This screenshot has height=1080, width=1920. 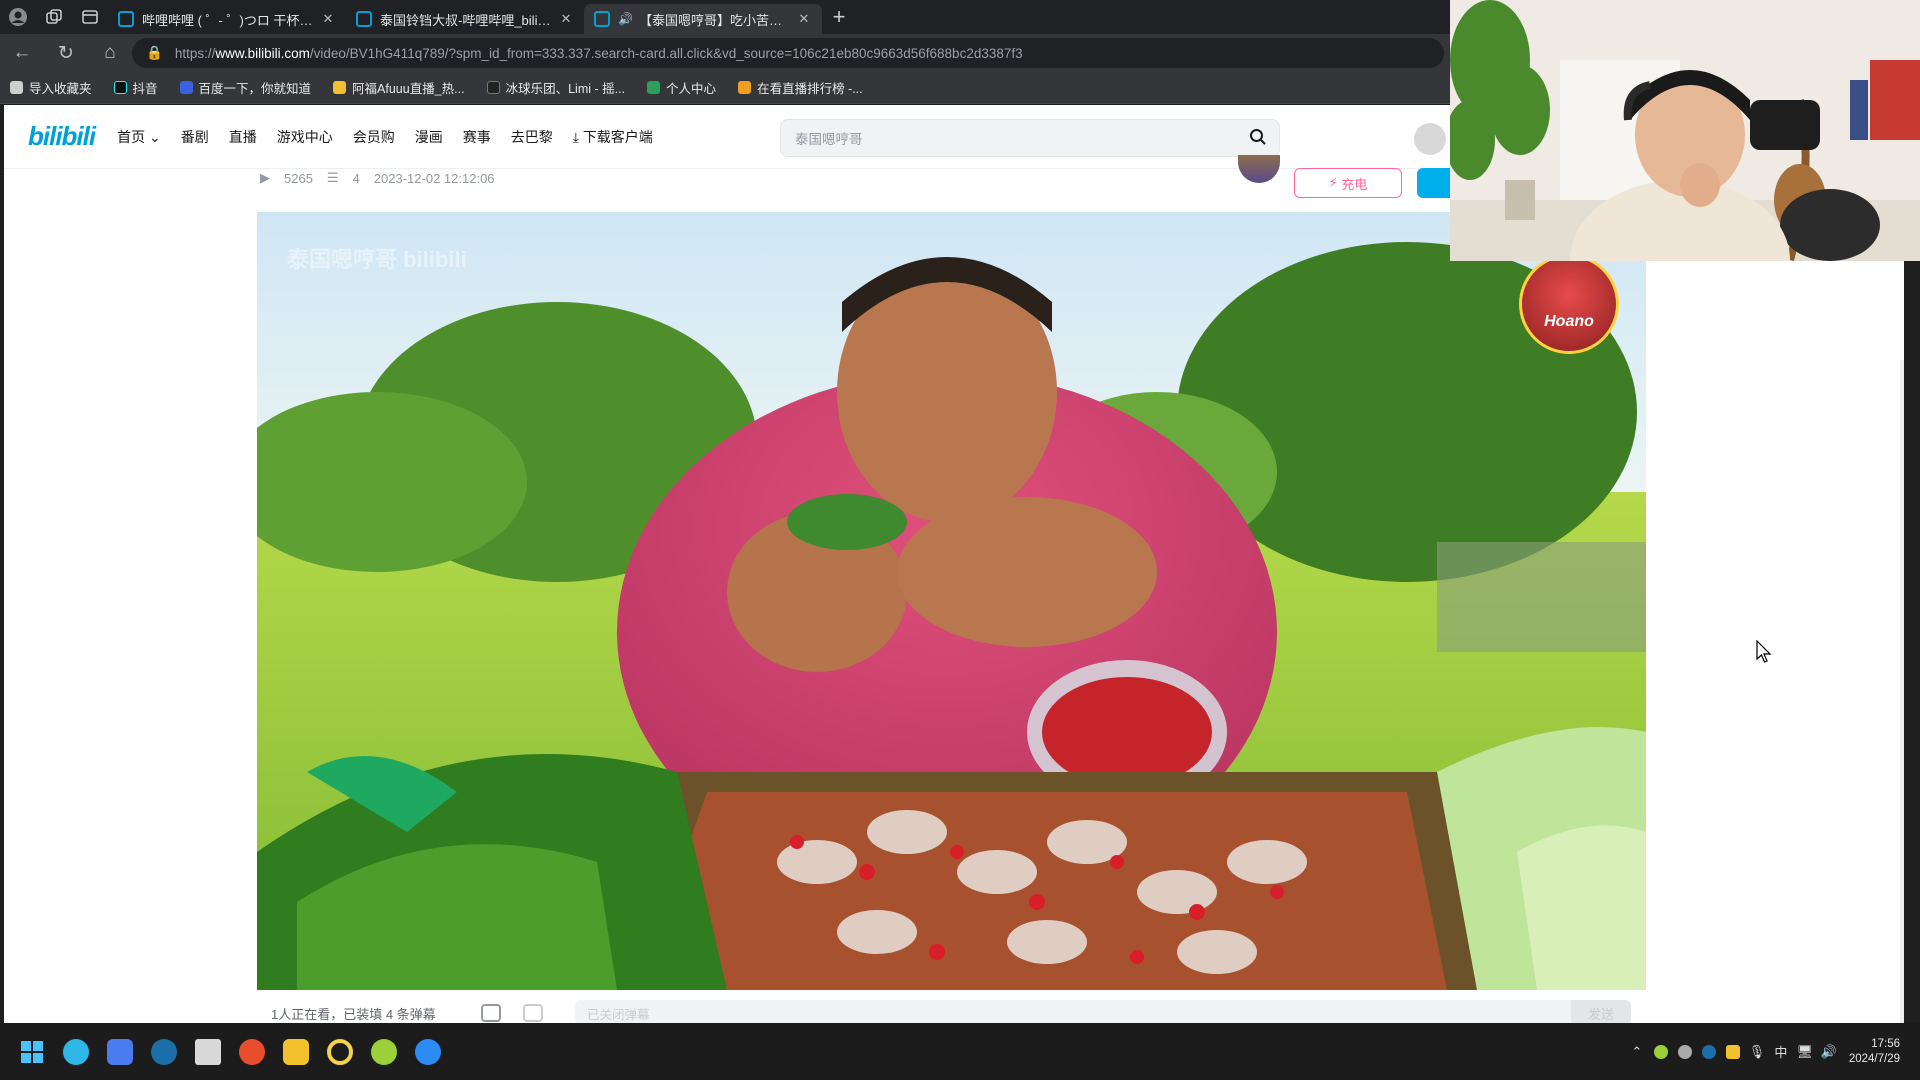 I want to click on tab-actions-icon, so click(x=90, y=17).